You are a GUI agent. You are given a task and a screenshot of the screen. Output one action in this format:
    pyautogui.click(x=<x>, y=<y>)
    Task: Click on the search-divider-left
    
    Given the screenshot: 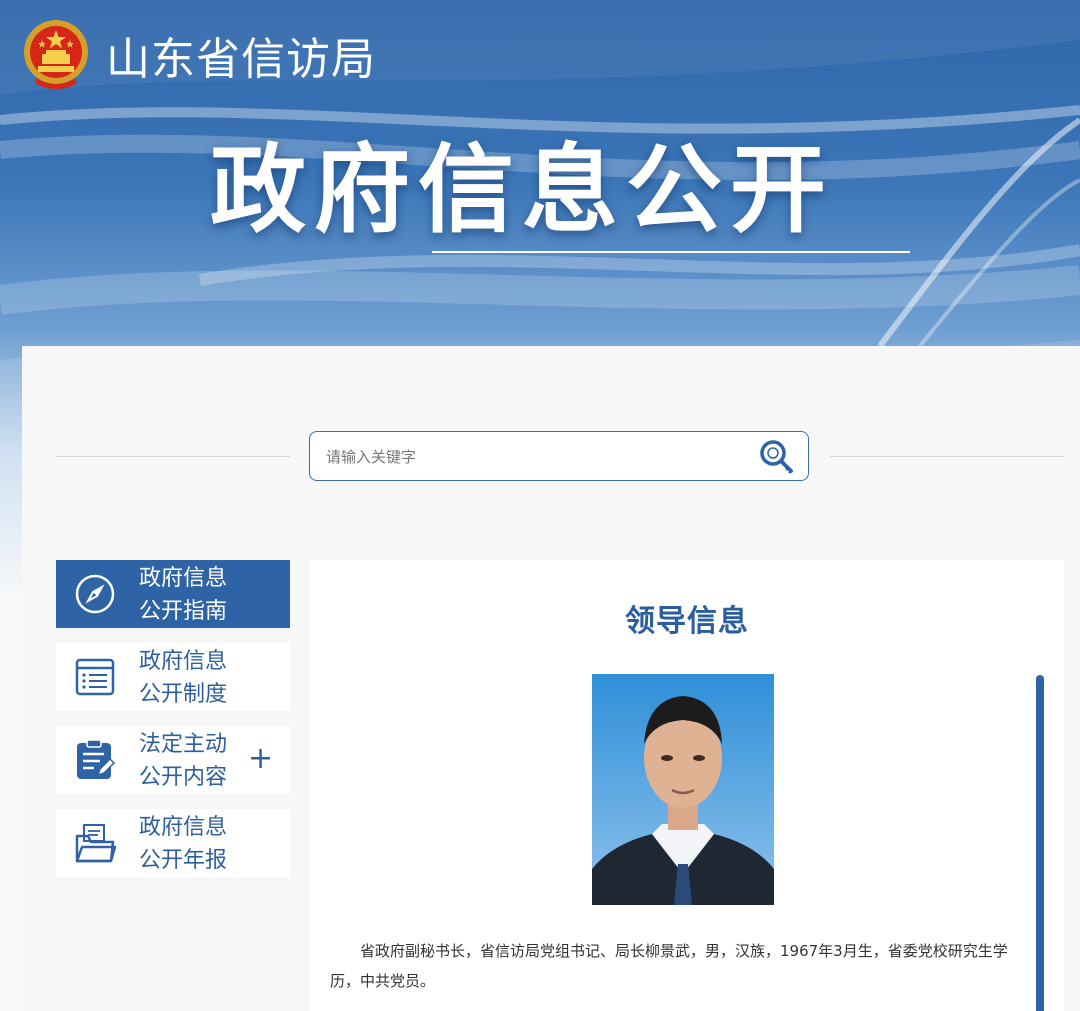 What is the action you would take?
    pyautogui.click(x=173, y=456)
    